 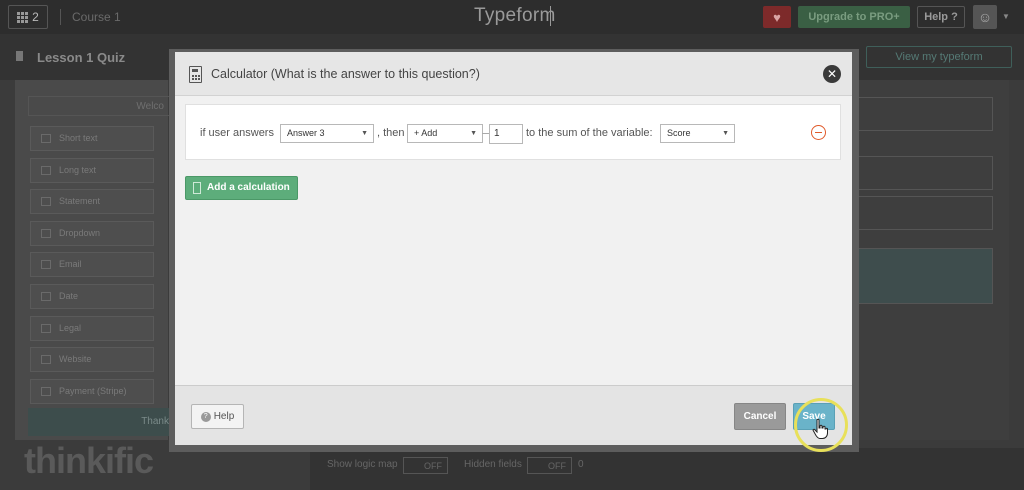 I want to click on question-type-item: Website, so click(x=92, y=359).